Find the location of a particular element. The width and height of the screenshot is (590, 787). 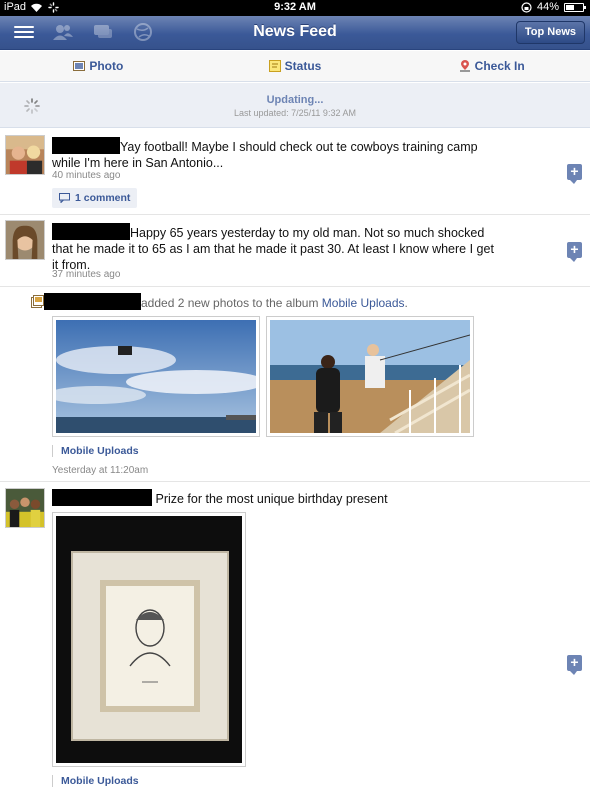

story-text-period: . is located at coordinates (406, 303).